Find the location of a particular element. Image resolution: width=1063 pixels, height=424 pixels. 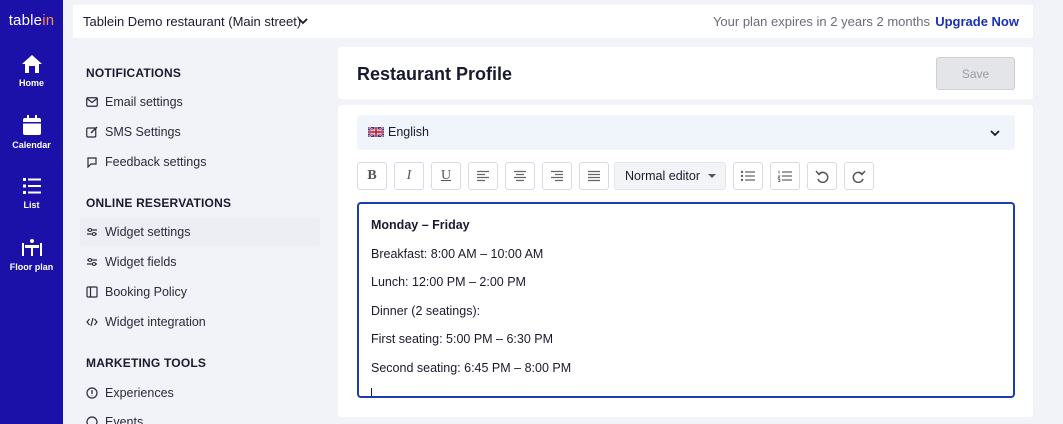

menu-item-label: Widget fields is located at coordinates (141, 262).